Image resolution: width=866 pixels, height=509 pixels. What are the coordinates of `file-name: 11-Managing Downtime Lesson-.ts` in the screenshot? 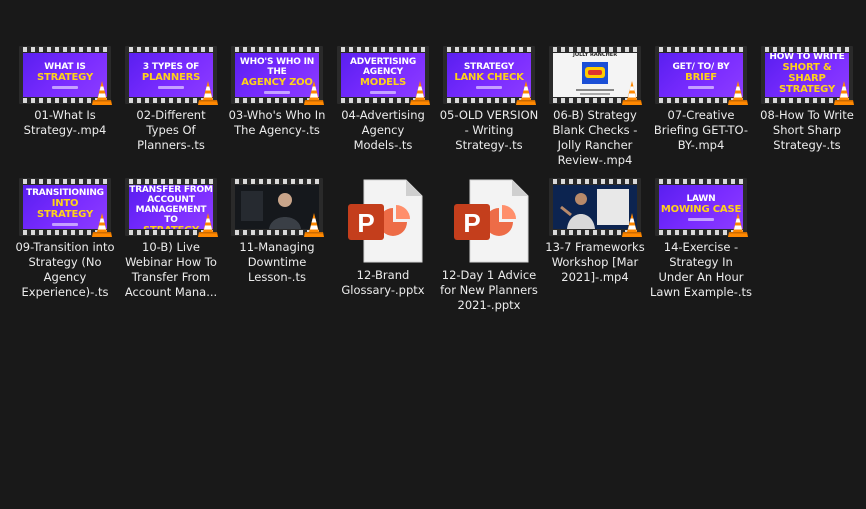 It's located at (277, 262).